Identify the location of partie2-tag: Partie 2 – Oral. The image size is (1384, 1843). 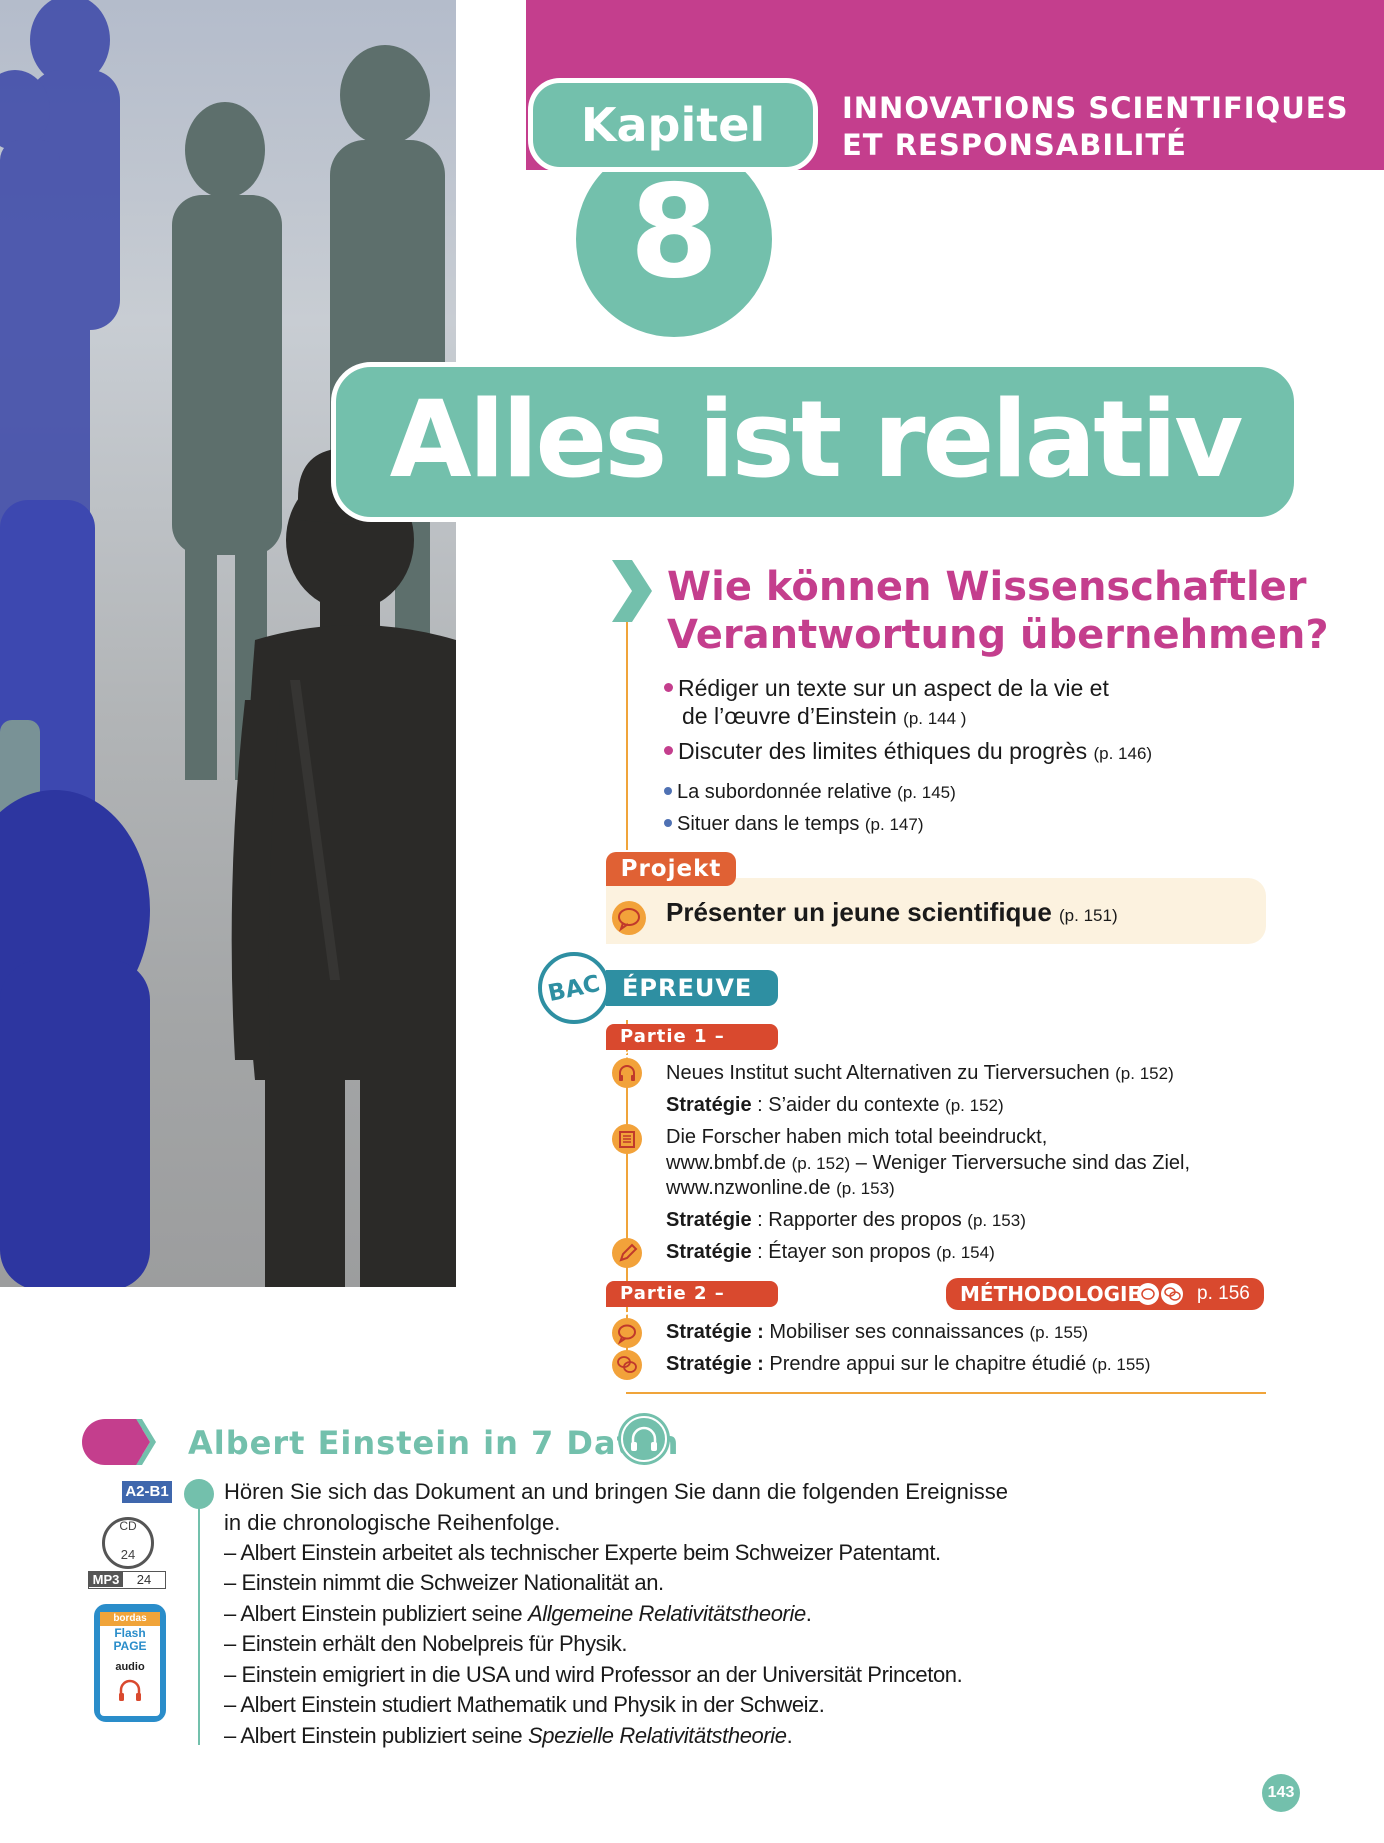
(692, 1305).